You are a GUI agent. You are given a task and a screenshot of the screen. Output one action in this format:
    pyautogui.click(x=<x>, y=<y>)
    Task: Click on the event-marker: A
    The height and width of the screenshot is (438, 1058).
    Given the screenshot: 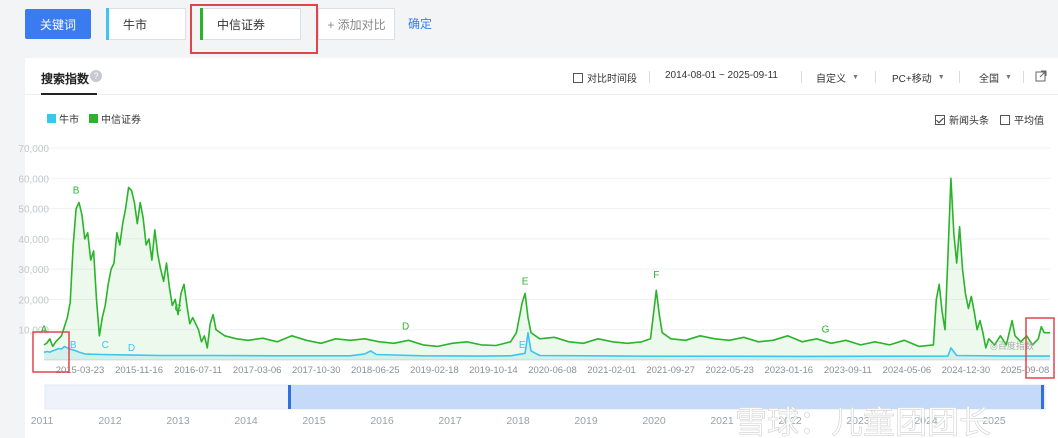 What is the action you would take?
    pyautogui.click(x=44, y=330)
    